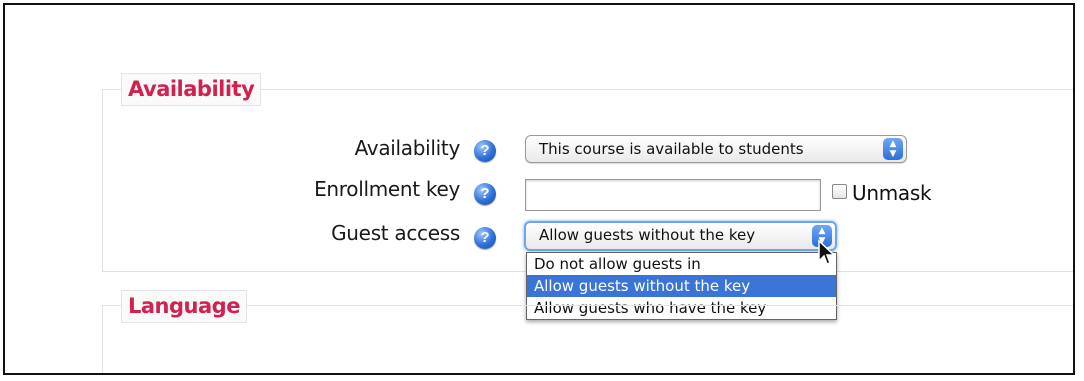  I want to click on mouse-cursor-icon, so click(827, 252).